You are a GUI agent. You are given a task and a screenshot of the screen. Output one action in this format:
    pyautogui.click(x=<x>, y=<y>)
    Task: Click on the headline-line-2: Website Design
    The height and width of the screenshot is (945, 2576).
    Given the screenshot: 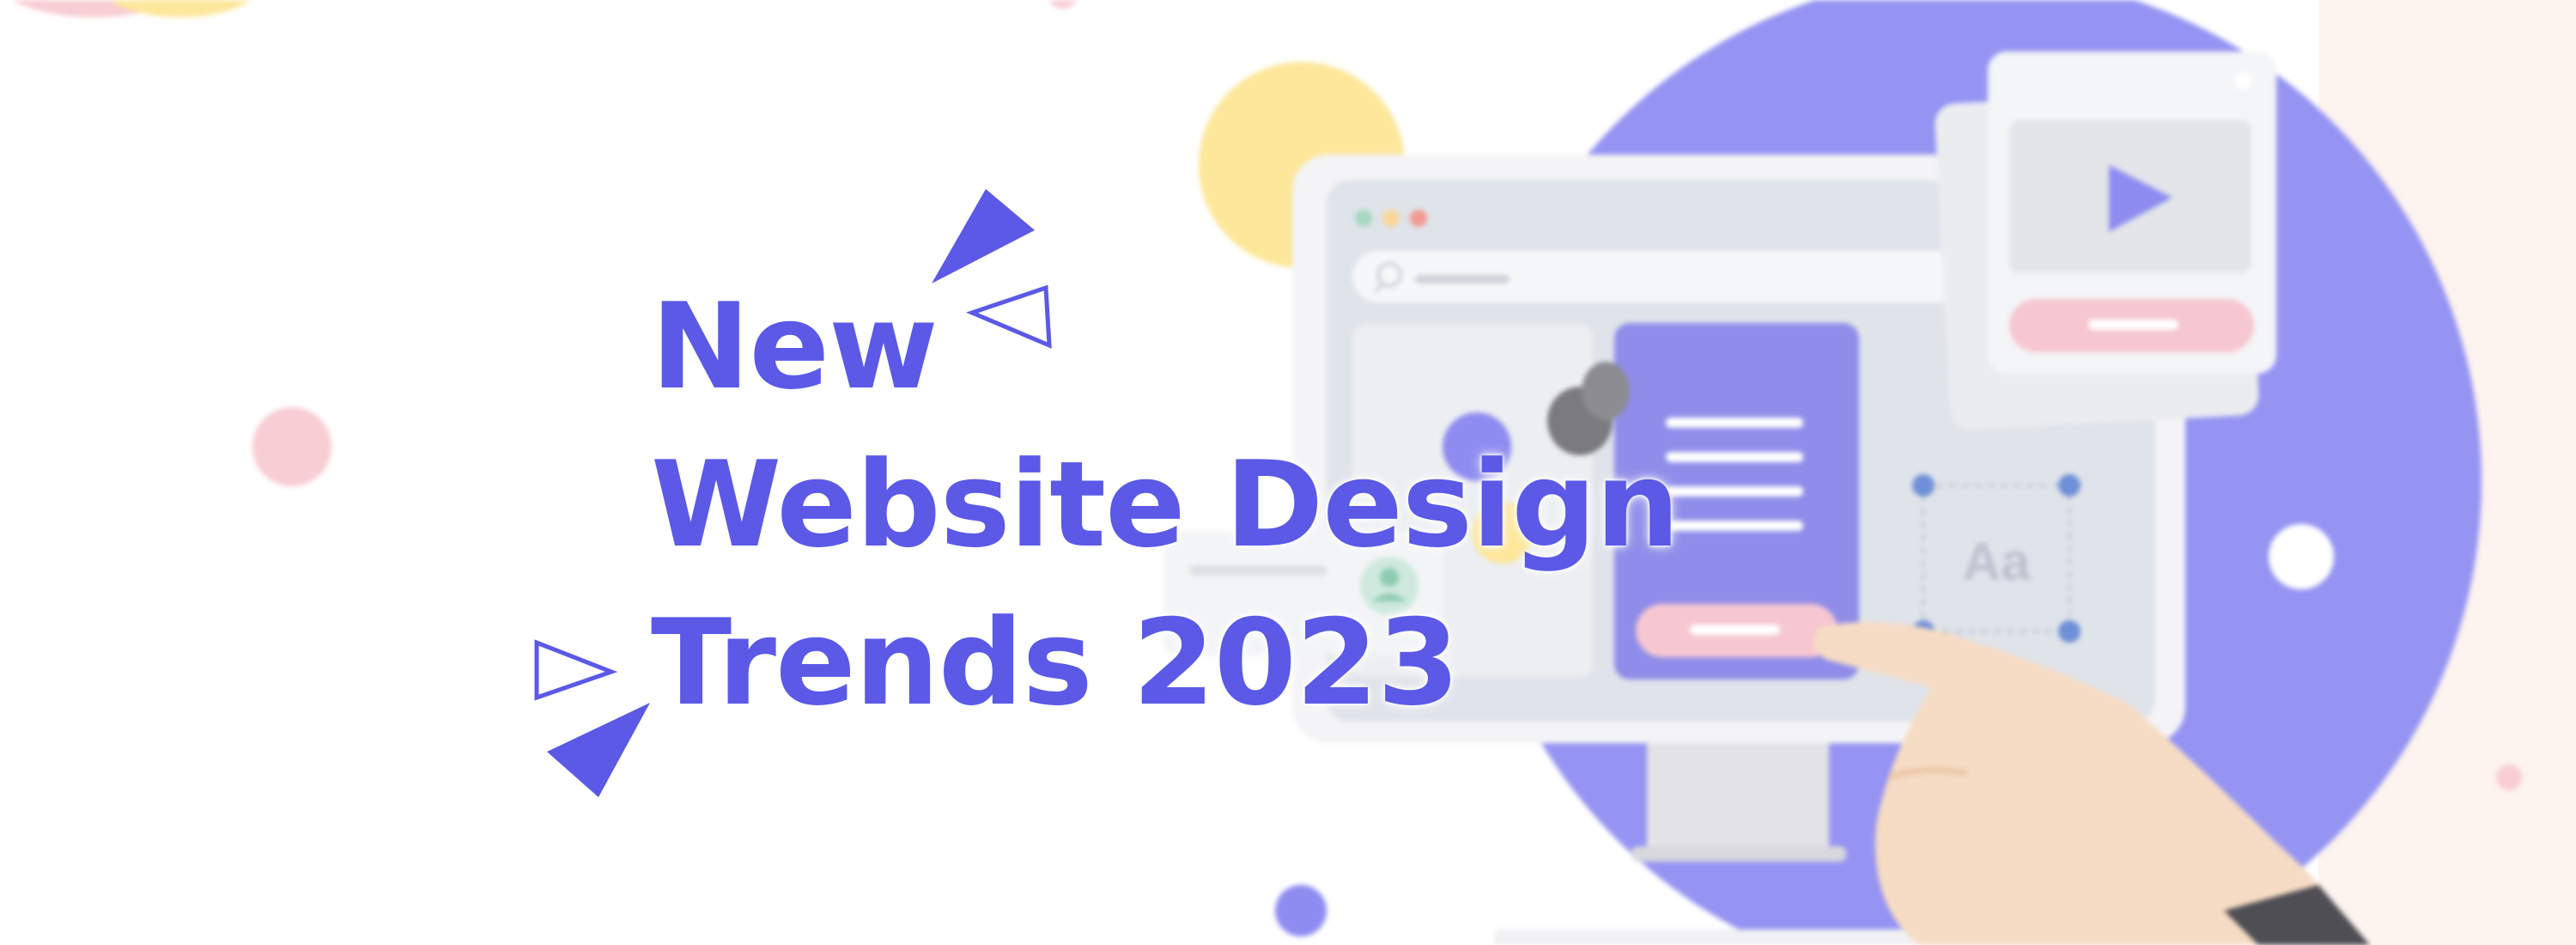 What is the action you would take?
    pyautogui.click(x=1166, y=505)
    